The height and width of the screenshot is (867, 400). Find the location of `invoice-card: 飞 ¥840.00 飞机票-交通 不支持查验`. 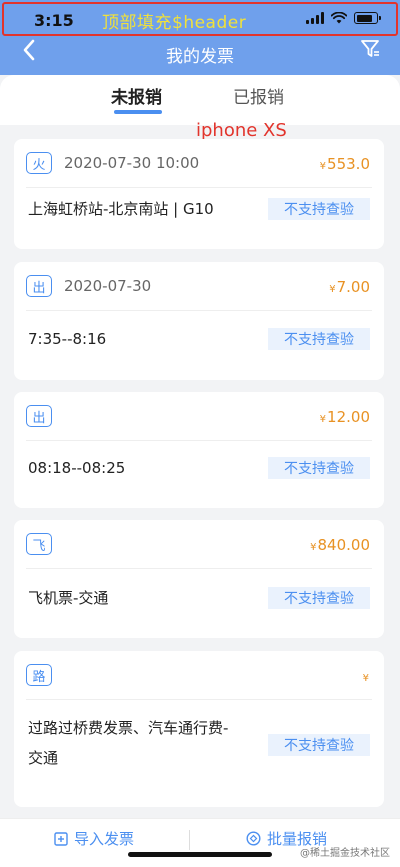

invoice-card: 飞 ¥840.00 飞机票-交通 不支持查验 is located at coordinates (199, 579).